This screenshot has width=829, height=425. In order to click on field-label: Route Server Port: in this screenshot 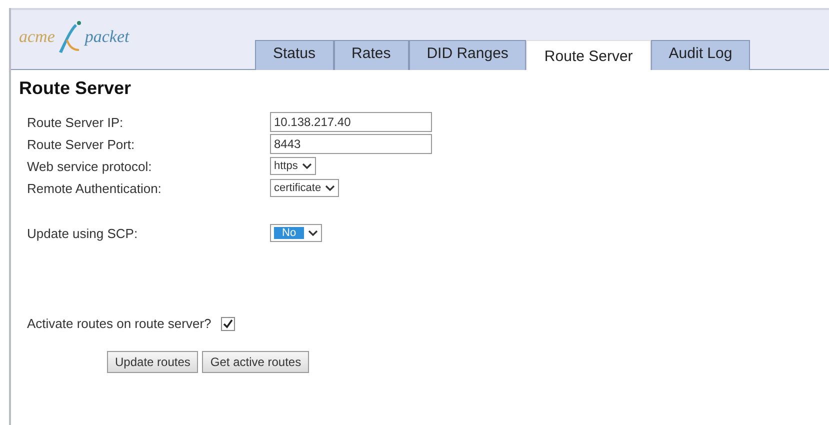, I will do `click(81, 144)`.